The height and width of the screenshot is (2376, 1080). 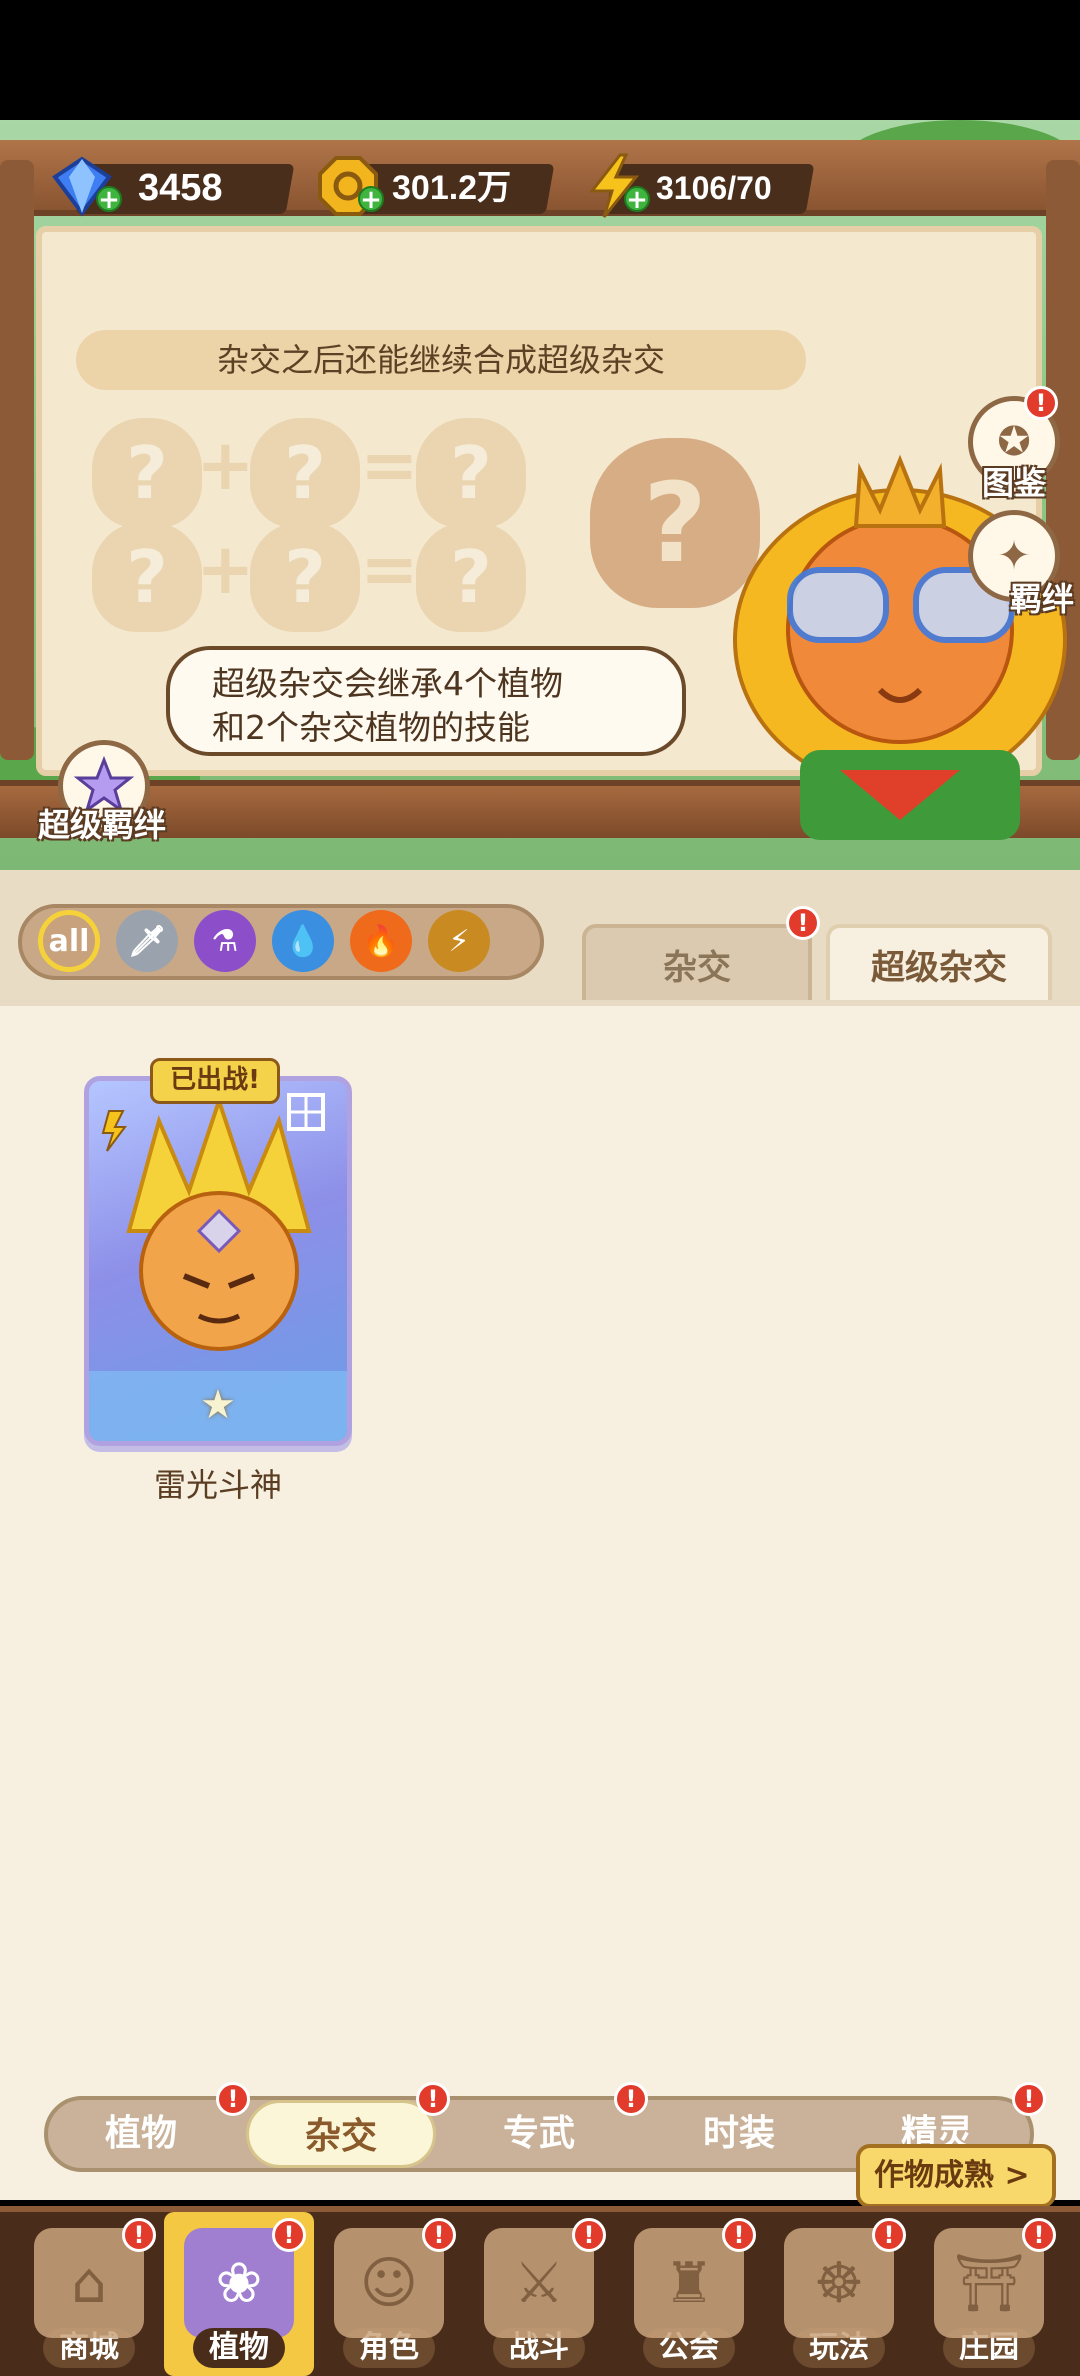 I want to click on tab-hybrid: 杂交, so click(x=697, y=964).